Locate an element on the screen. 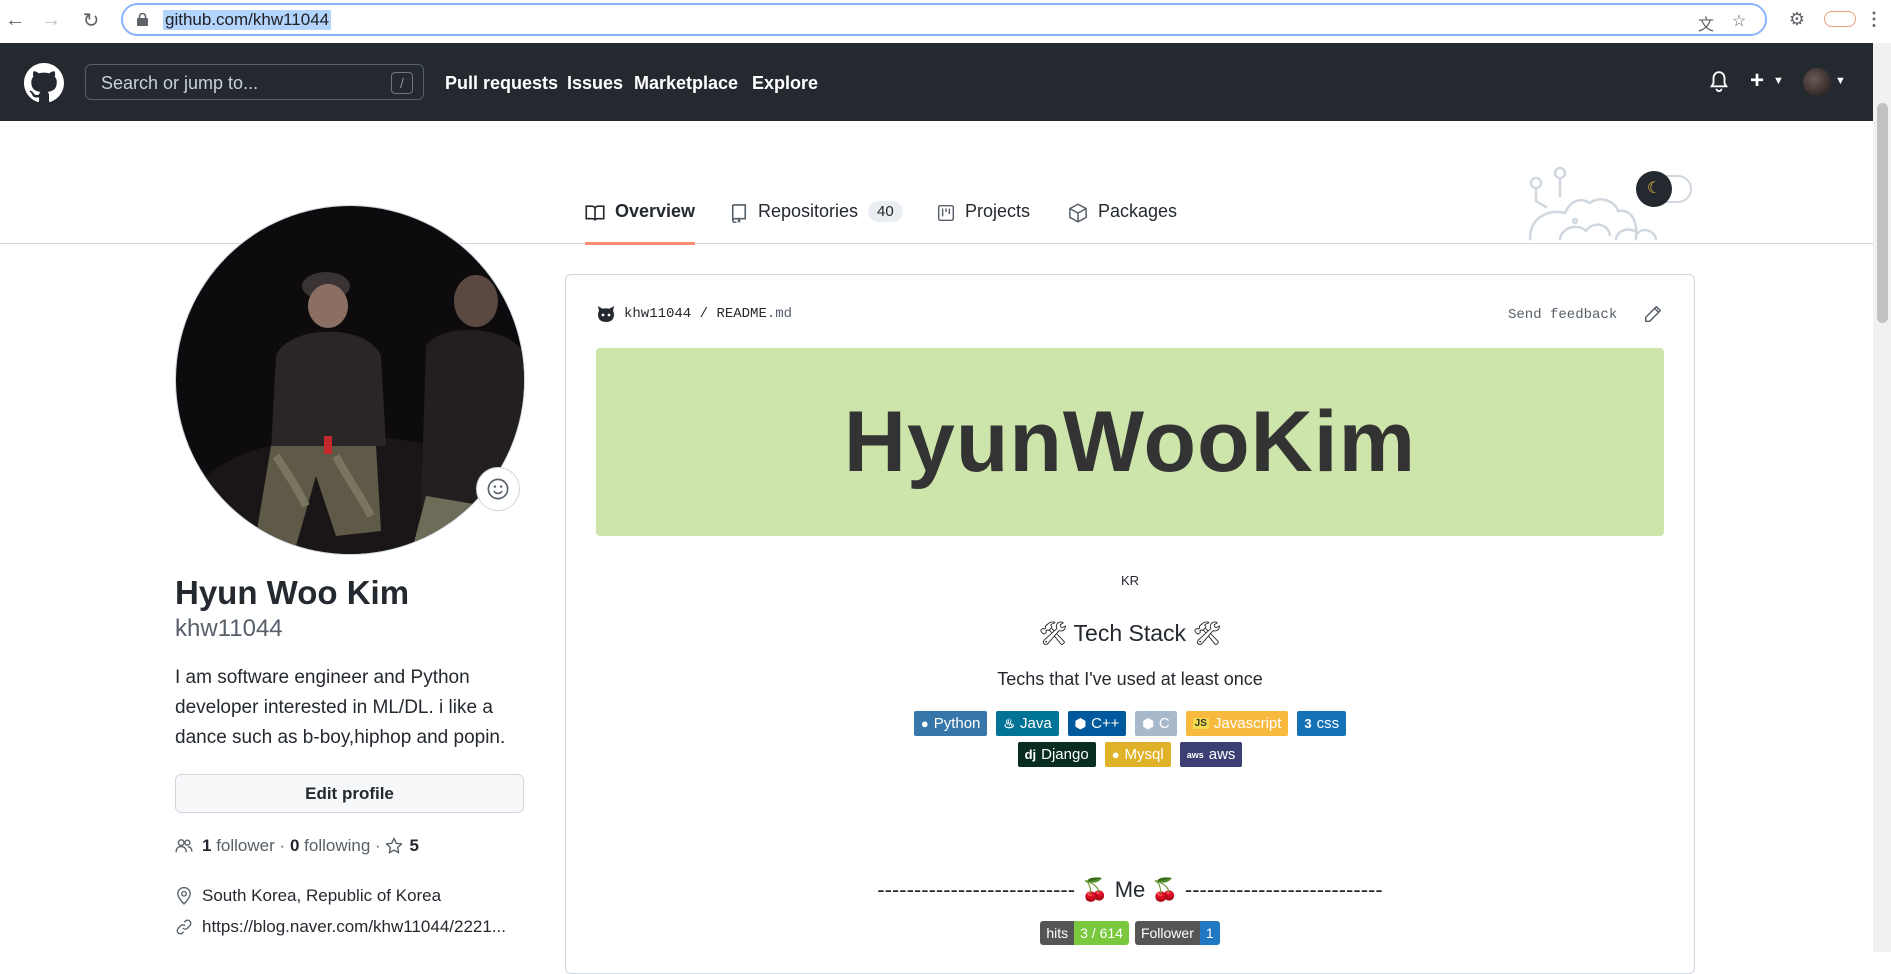 The height and width of the screenshot is (974, 1891). browser-toolbar: ← → ↻ github.com/khw11044 文 ☆ ⚙ ⋮ is located at coordinates (945, 22).